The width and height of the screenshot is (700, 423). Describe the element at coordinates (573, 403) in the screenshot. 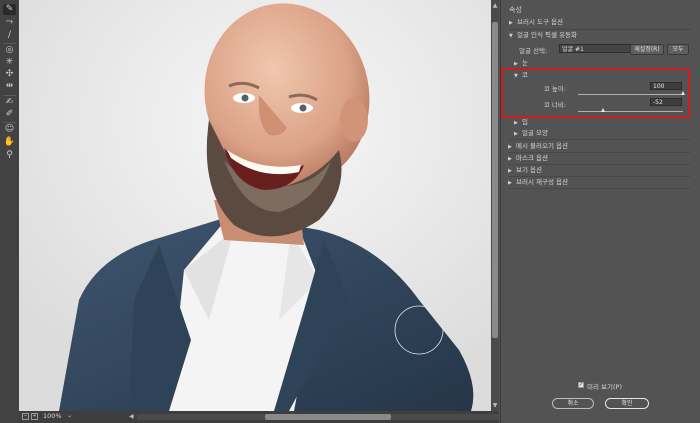

I see `cancel-button: 취소` at that location.